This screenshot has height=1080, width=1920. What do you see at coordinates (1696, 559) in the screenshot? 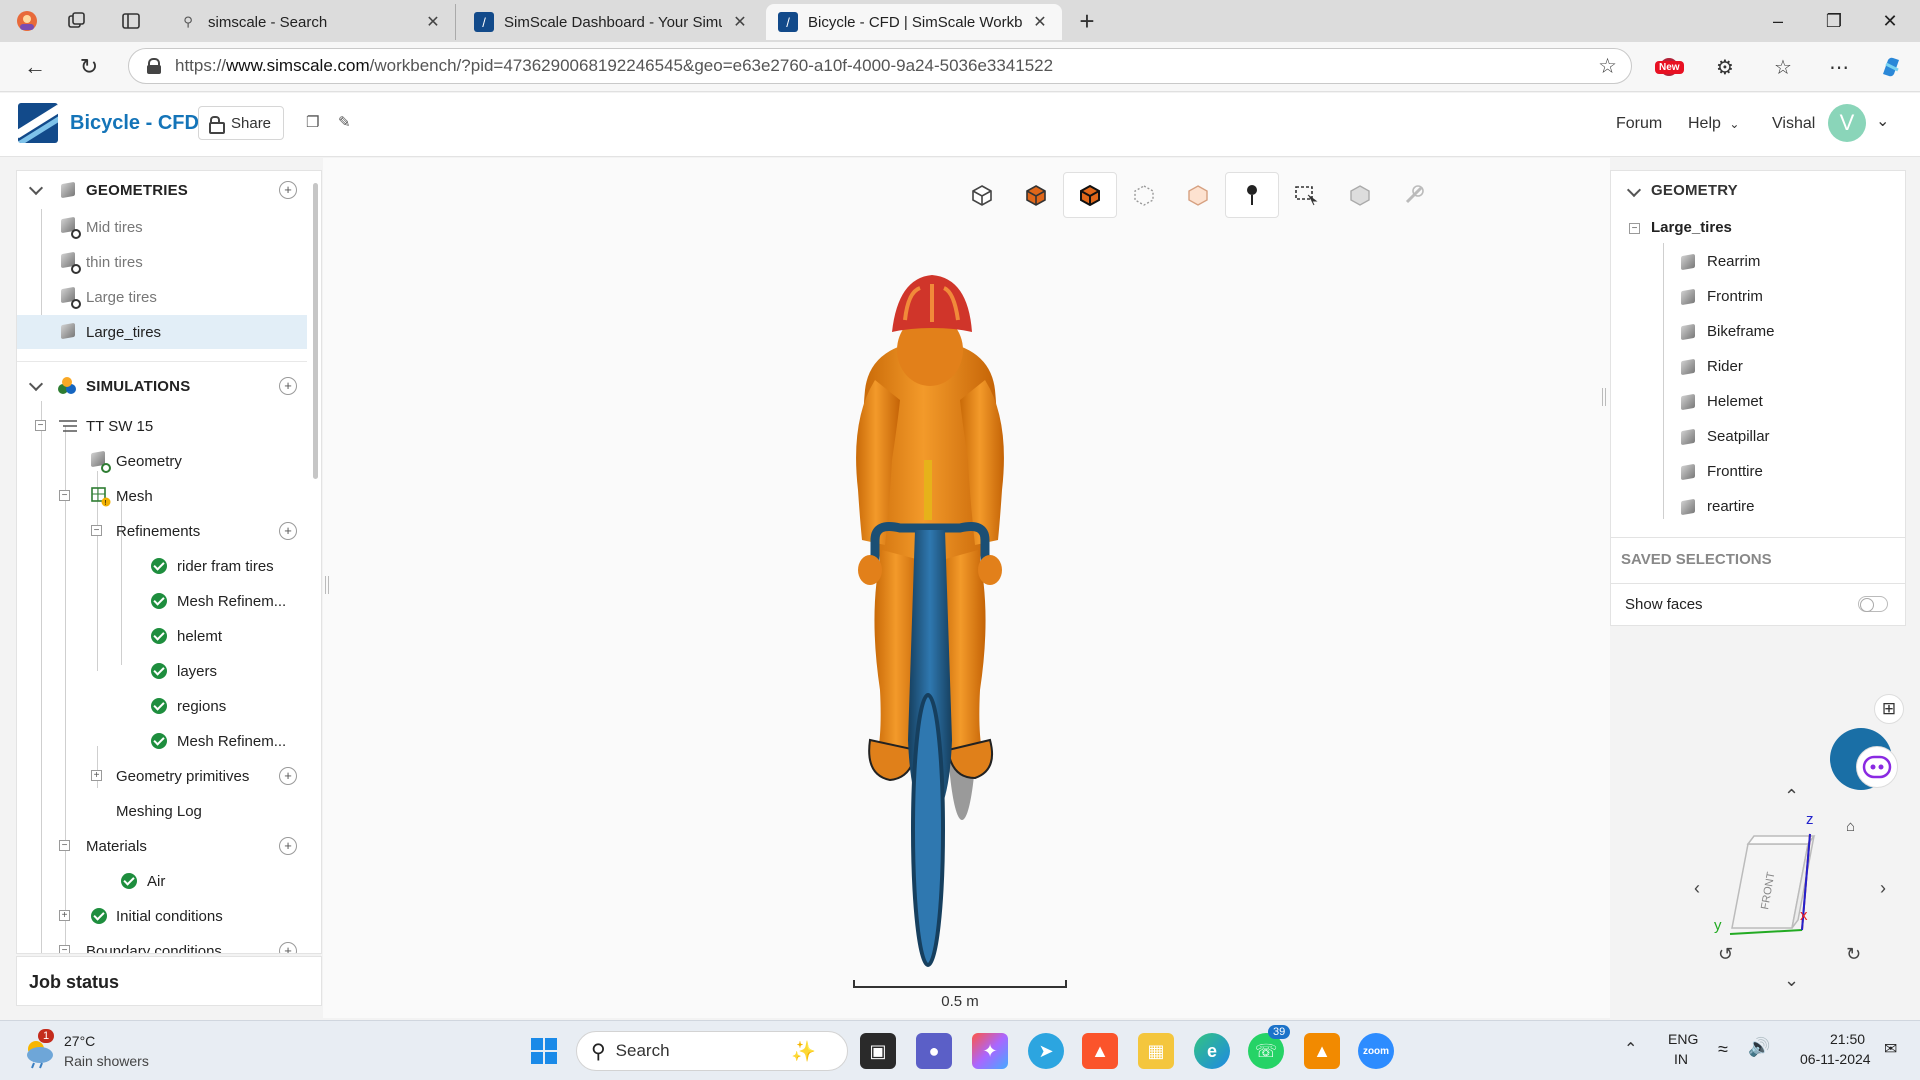
I see `saved-selections-title: SAVED SELECTIONS` at bounding box center [1696, 559].